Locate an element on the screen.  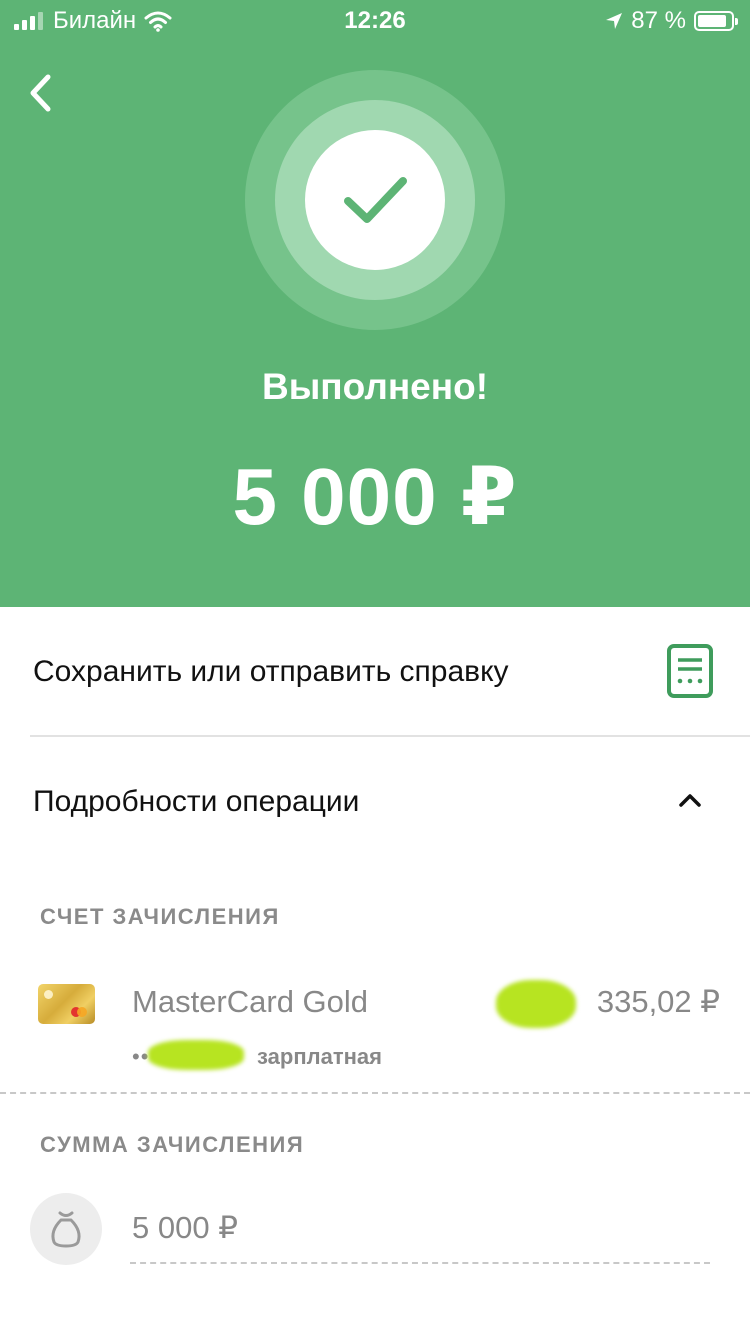
dashed-divider is located at coordinates (375, 1093).